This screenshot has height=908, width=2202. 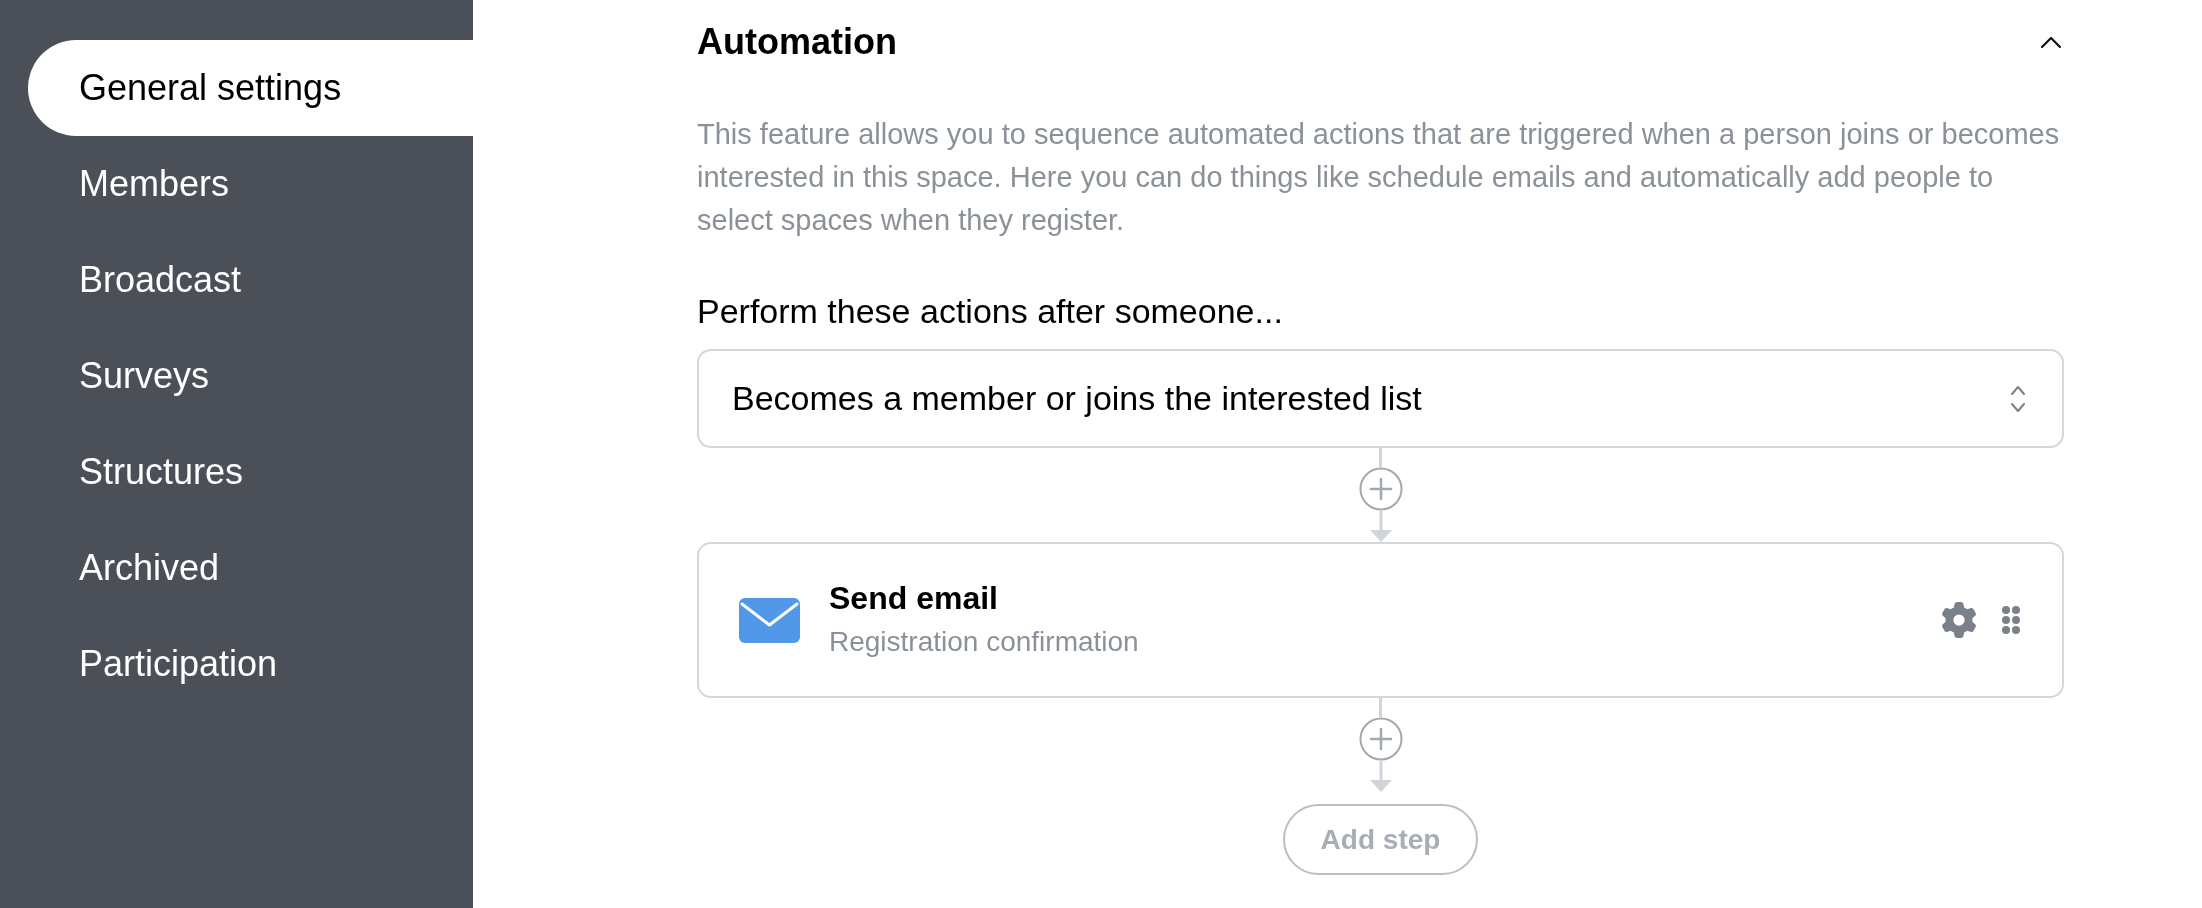 What do you see at coordinates (250, 184) in the screenshot?
I see `sidebar-item: Members` at bounding box center [250, 184].